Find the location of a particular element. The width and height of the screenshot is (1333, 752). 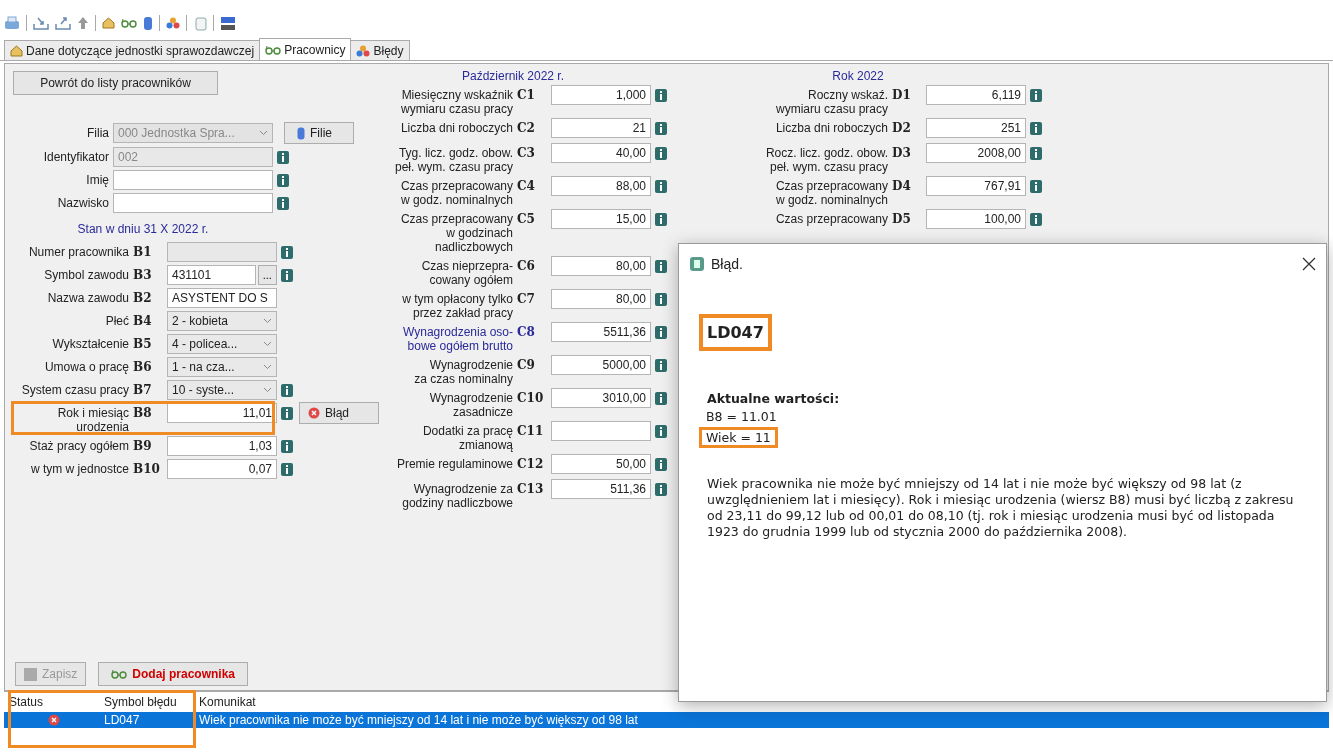

row-code: D4 is located at coordinates (902, 185).